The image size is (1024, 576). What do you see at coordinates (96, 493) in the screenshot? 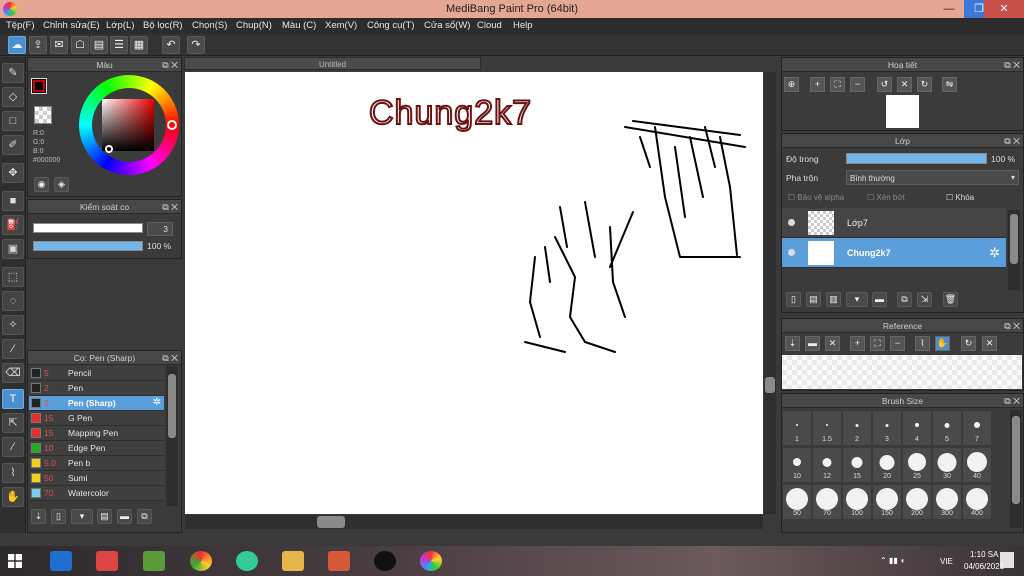
I see `brush-list-item: 70 Watercolor` at bounding box center [96, 493].